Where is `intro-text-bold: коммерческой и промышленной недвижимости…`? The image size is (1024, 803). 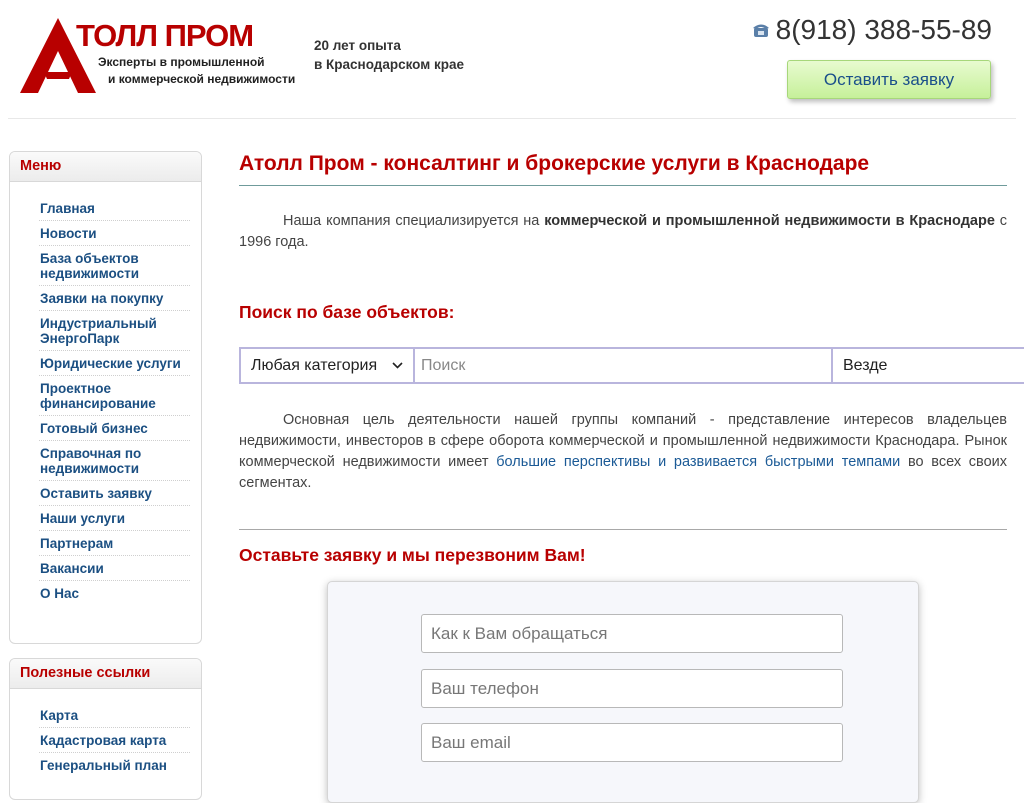 intro-text-bold: коммерческой и промышленной недвижимости… is located at coordinates (769, 221).